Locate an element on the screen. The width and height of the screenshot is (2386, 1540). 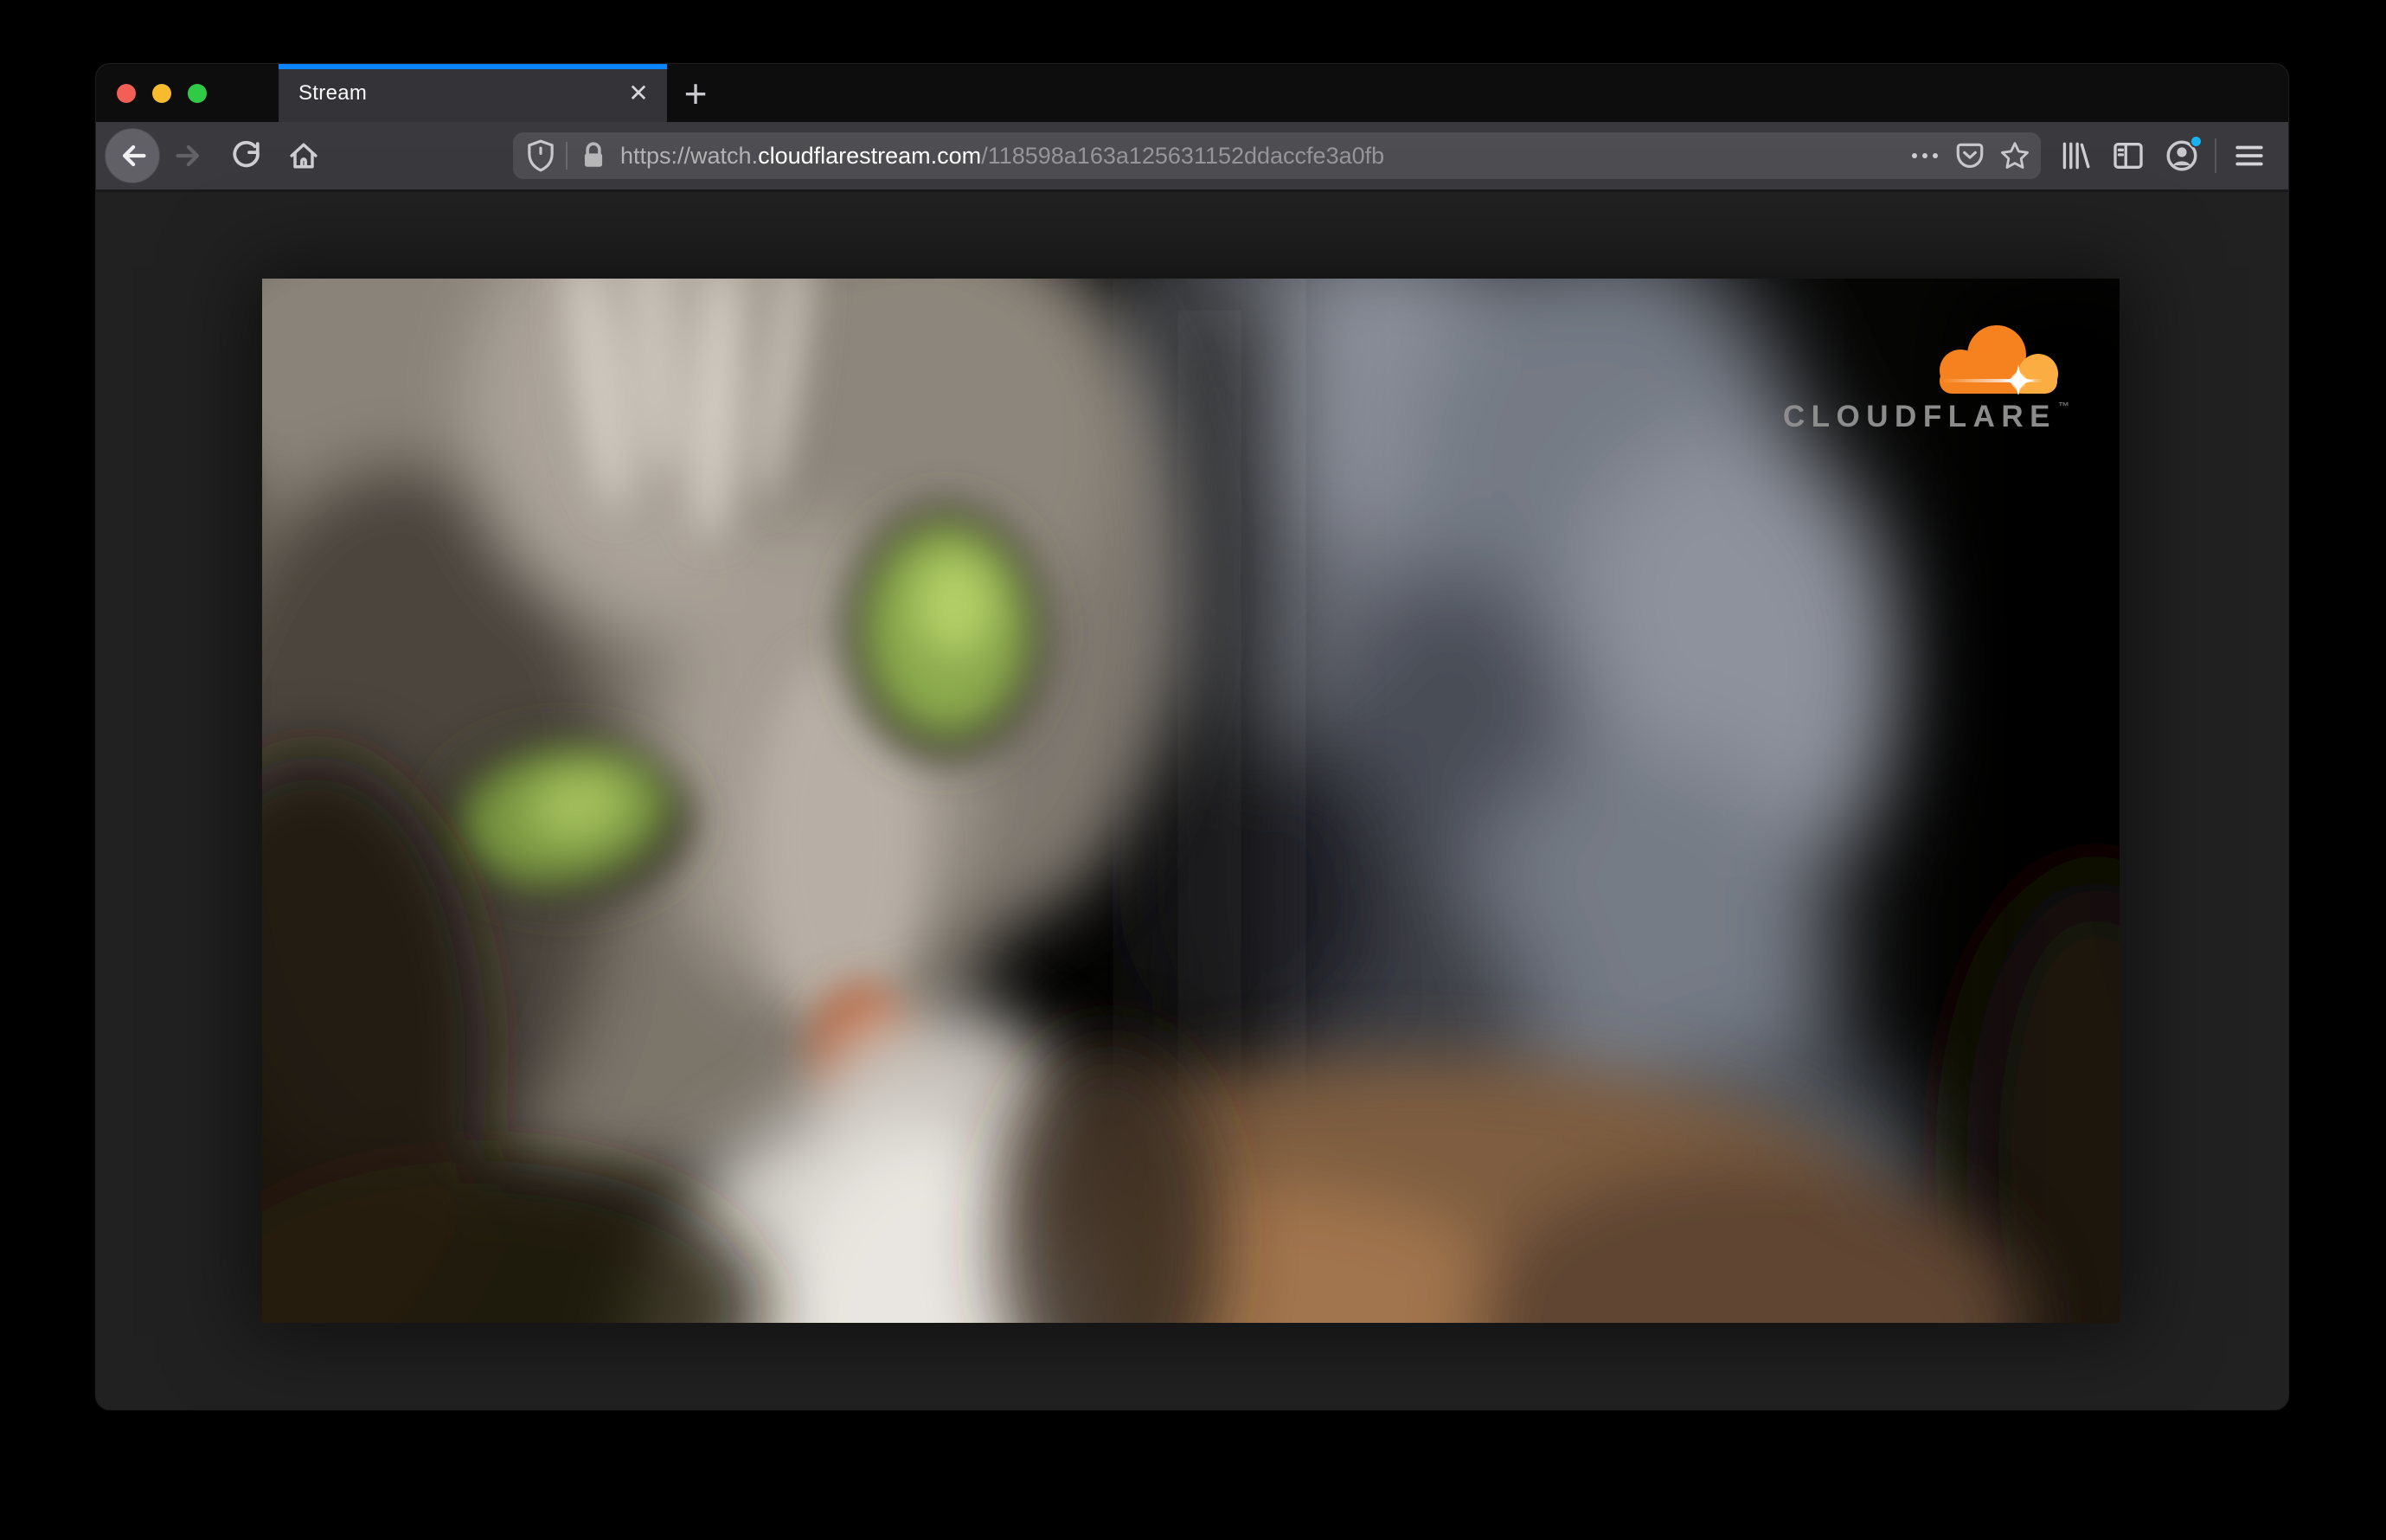
new-tab-button: + is located at coordinates (695, 93).